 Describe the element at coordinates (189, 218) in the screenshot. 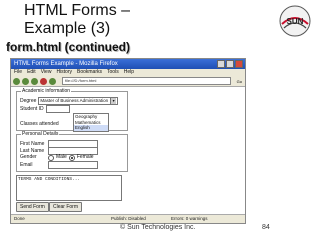

I see `status-right: Errors: 0 warnings` at that location.